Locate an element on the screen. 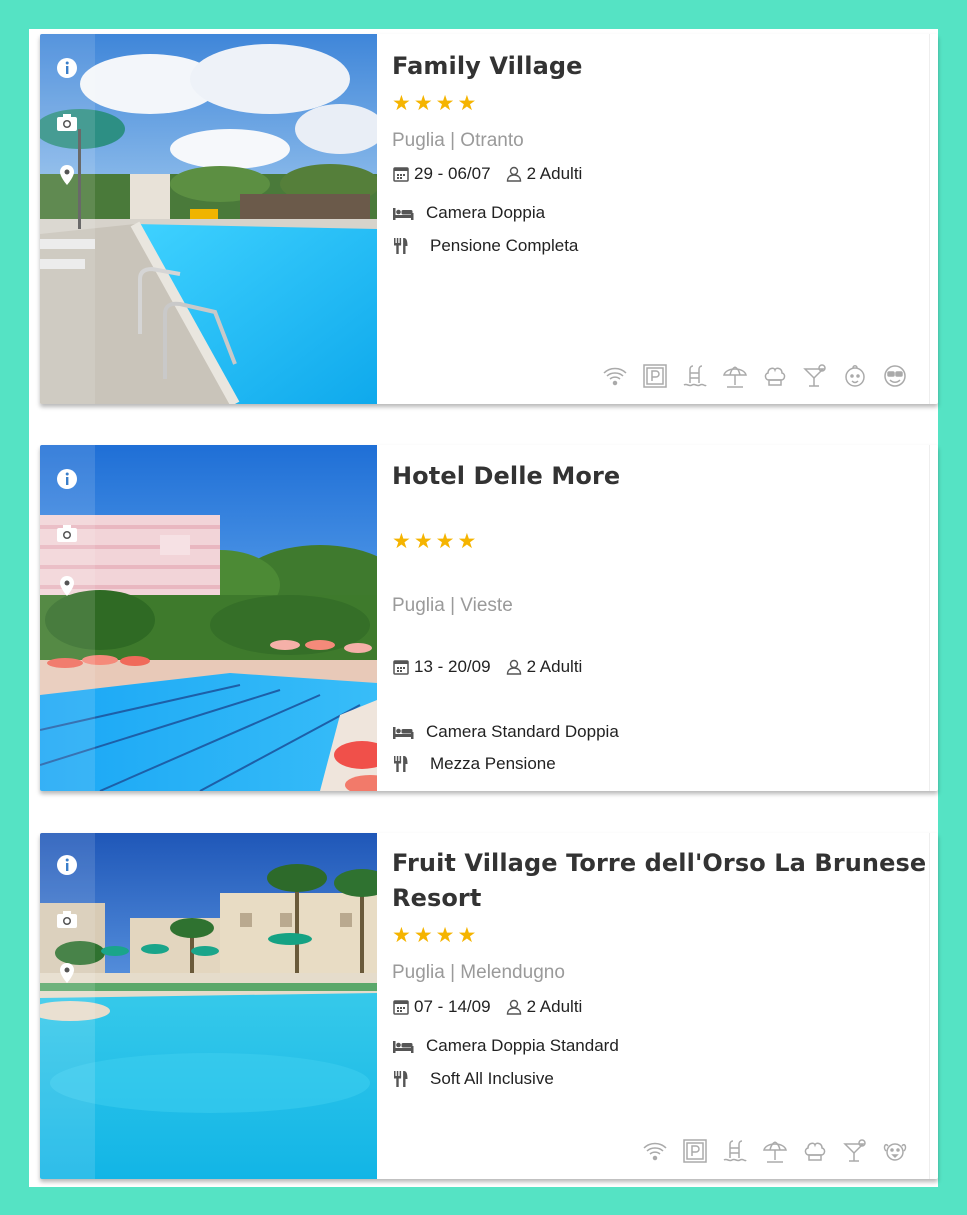 This screenshot has height=1215, width=967. room-row: Camera Doppia is located at coordinates (468, 213).